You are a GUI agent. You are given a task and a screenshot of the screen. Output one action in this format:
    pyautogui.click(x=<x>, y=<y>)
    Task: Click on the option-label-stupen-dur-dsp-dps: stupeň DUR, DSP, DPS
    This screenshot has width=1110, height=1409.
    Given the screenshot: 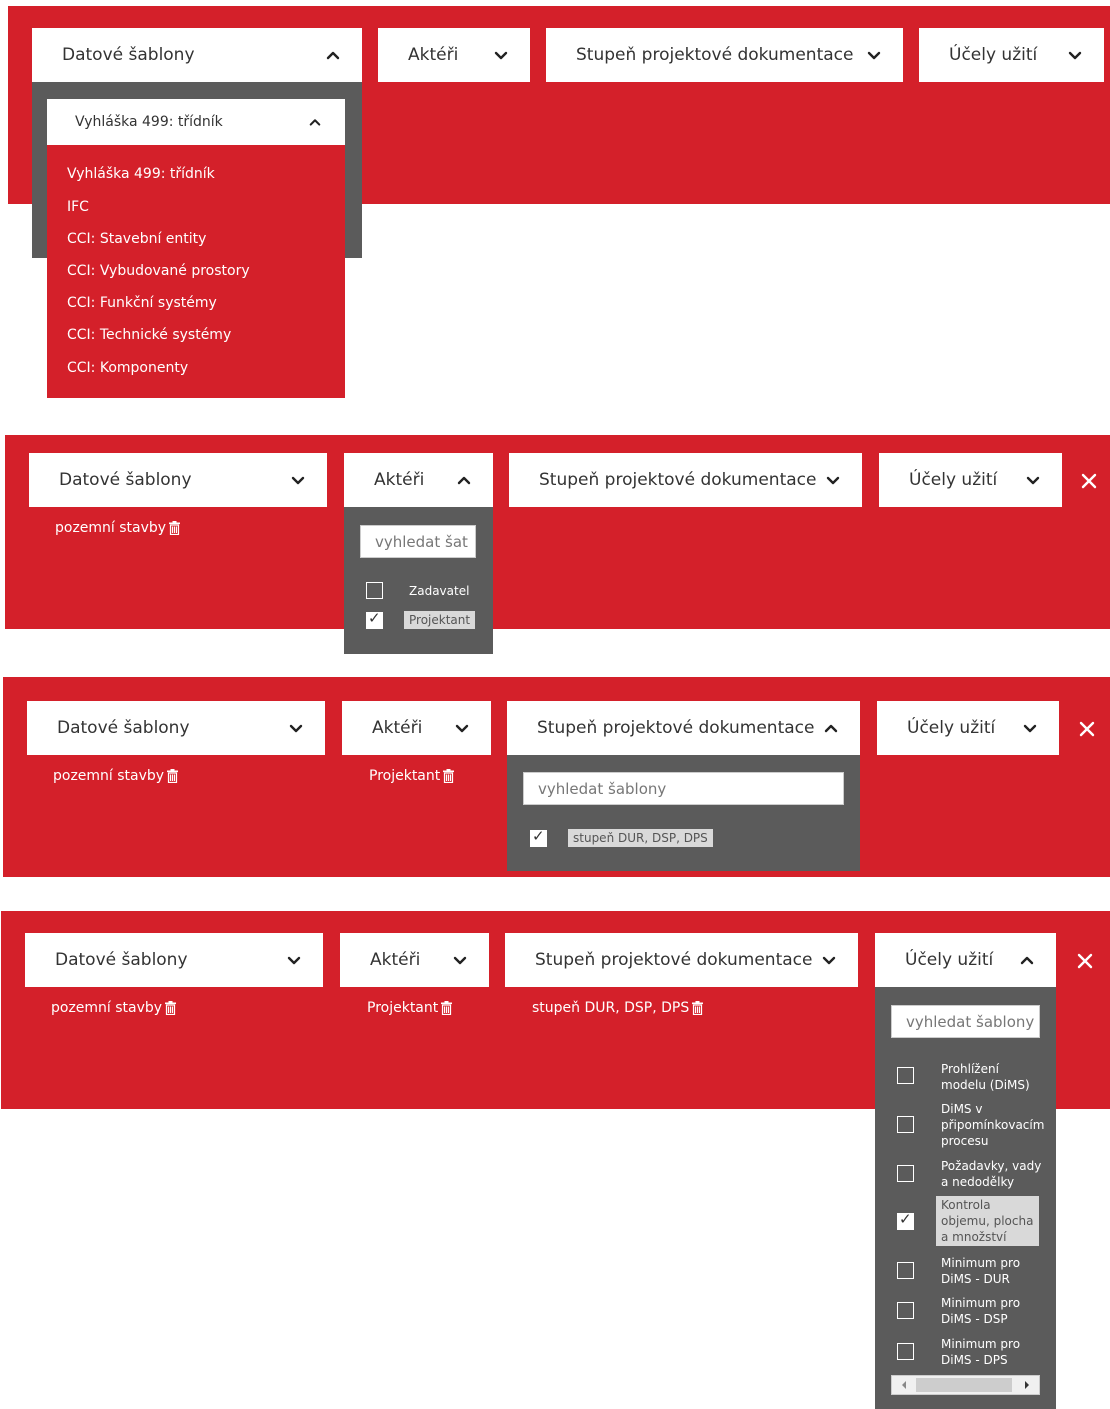 What is the action you would take?
    pyautogui.click(x=640, y=838)
    